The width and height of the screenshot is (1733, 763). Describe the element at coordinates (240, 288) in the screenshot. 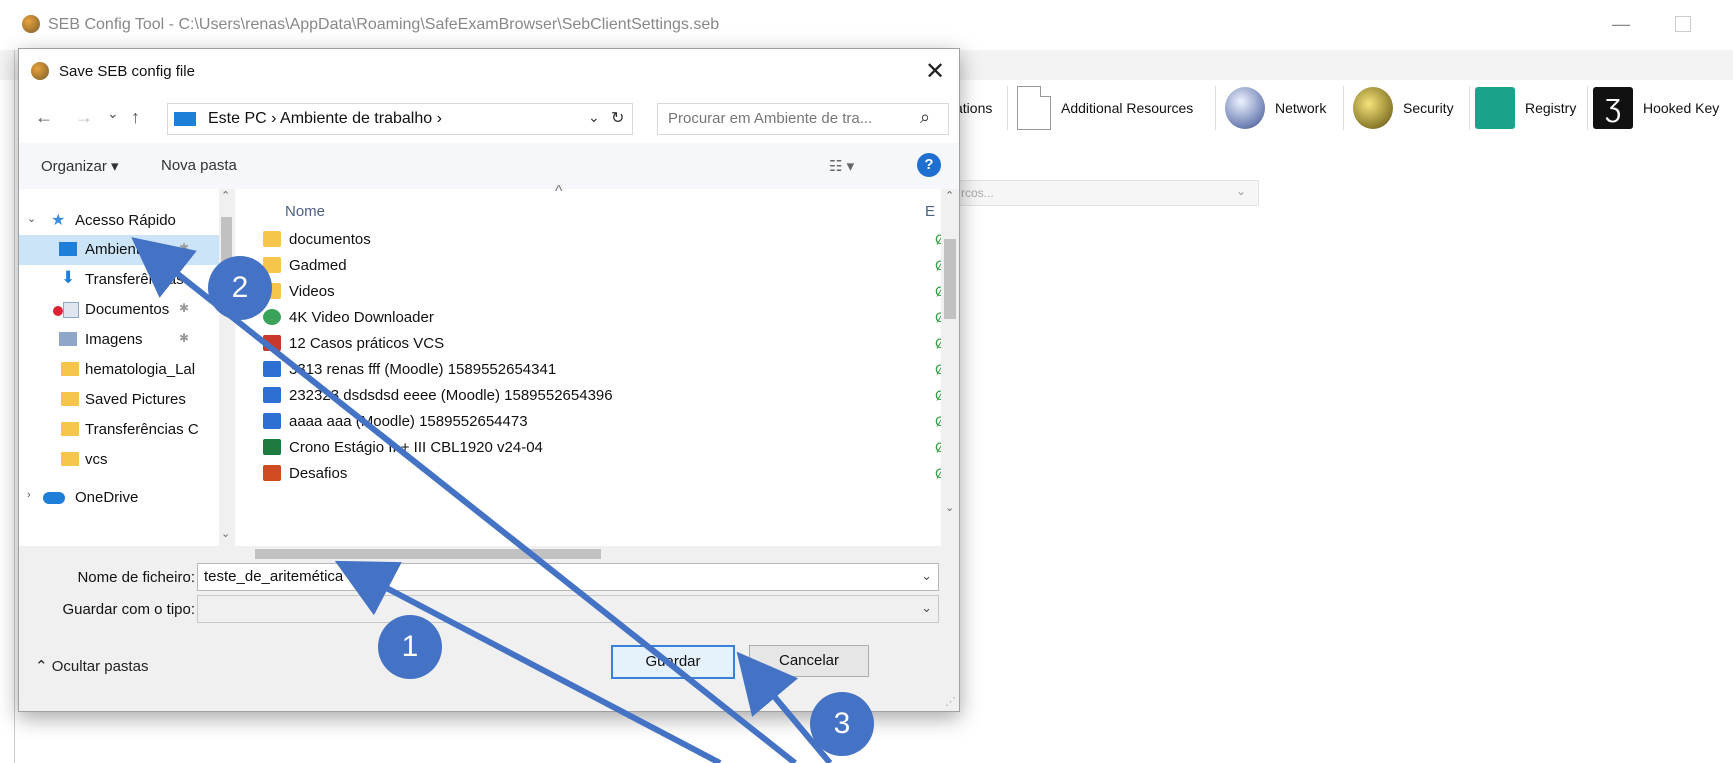

I see `callout-step-2: 2` at that location.